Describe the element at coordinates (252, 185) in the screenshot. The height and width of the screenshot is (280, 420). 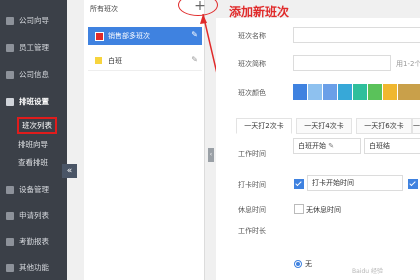
I see `punch-time-label: 打卡时间` at that location.